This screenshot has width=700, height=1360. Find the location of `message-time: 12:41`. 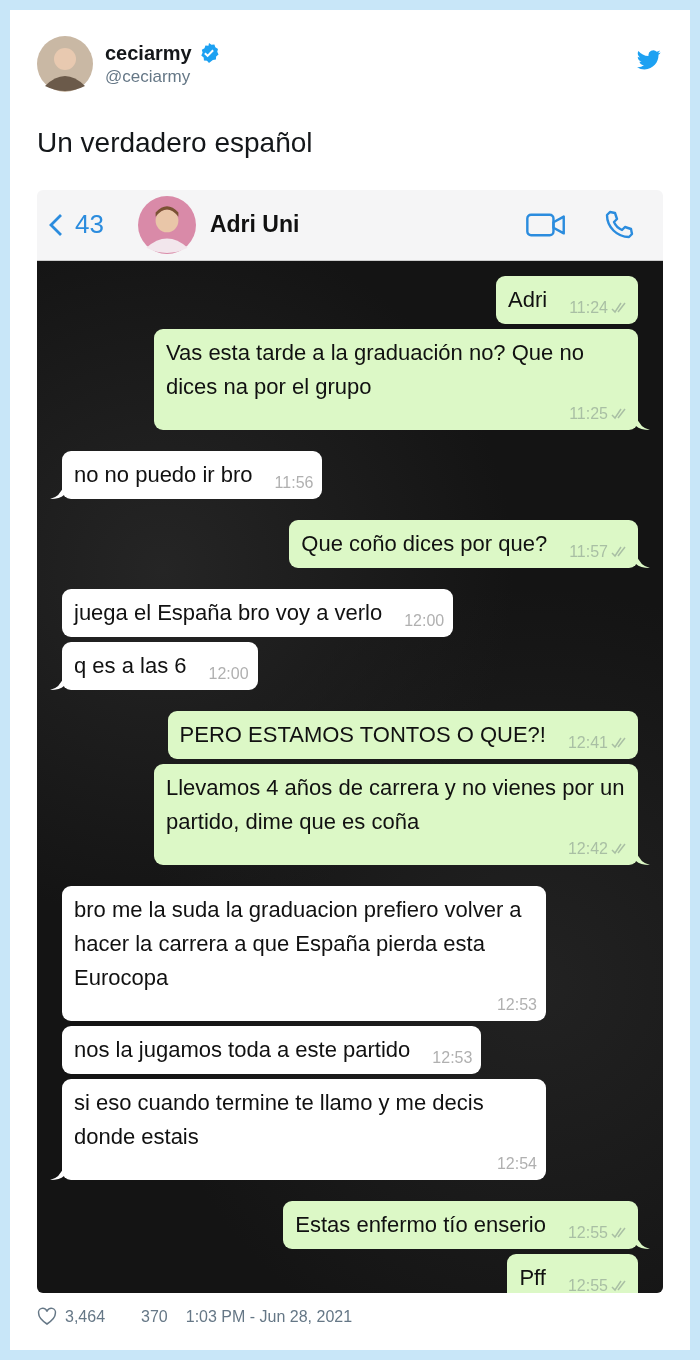

message-time: 12:41 is located at coordinates (587, 742).